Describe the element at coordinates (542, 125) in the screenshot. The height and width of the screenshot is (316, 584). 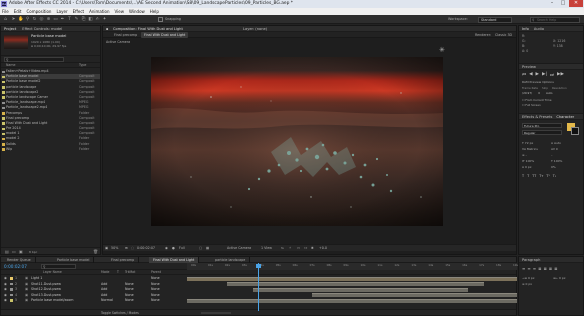
I see `font-family-dropdown: Futura Pro` at that location.